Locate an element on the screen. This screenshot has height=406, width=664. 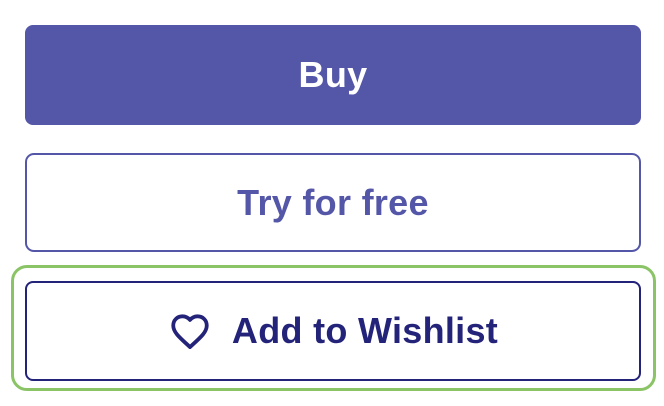
buy-button-label: Buy is located at coordinates (333, 74).